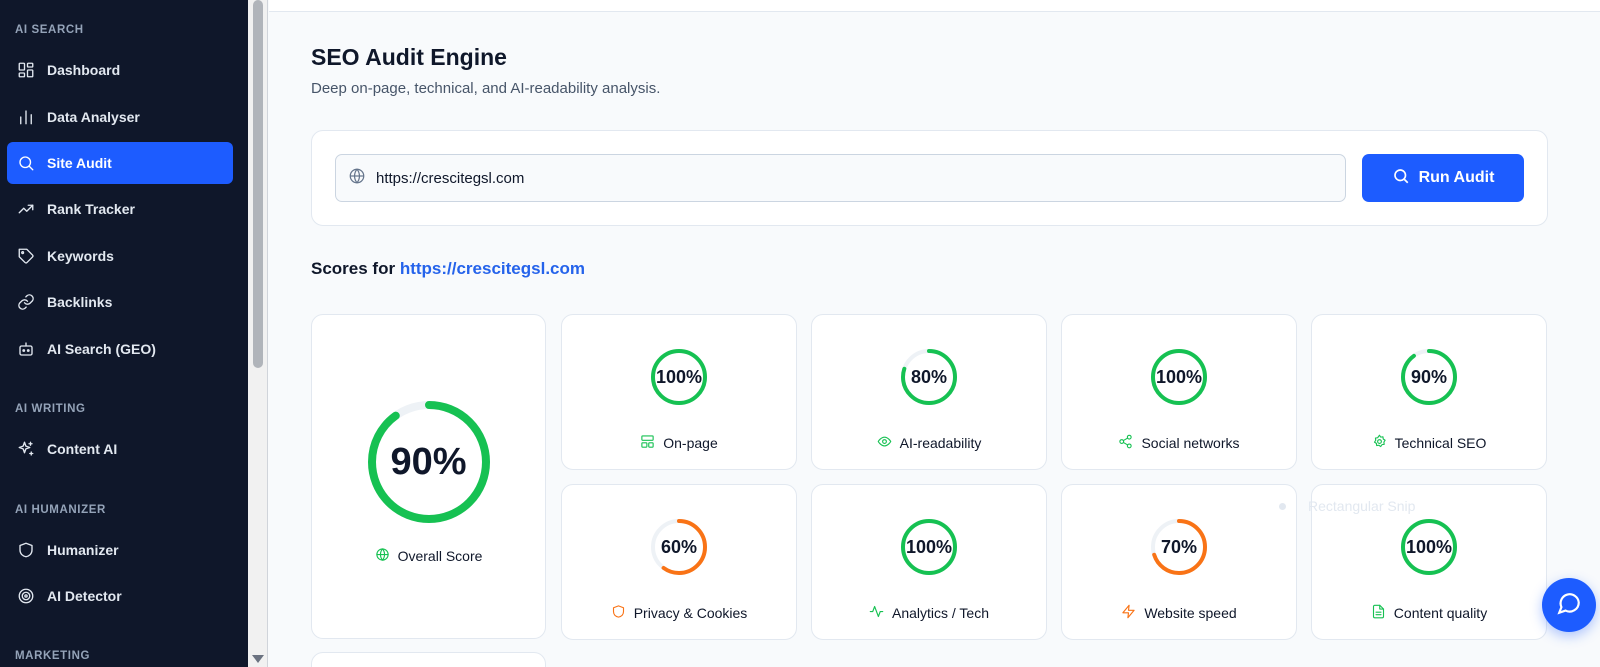 This screenshot has width=1600, height=667. What do you see at coordinates (1179, 392) in the screenshot?
I see `score-card-social-networks: 100% Social networks` at bounding box center [1179, 392].